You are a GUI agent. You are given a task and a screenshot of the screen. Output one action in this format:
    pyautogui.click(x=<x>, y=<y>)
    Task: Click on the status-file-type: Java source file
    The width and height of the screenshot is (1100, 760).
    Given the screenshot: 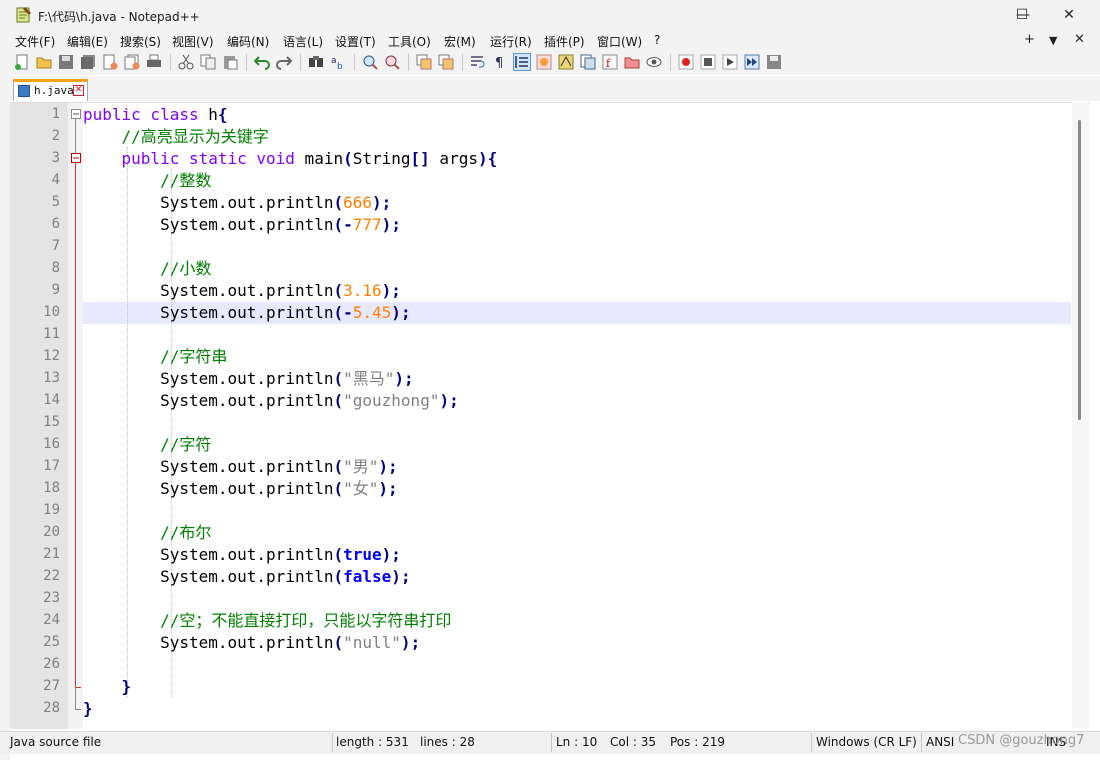 What is the action you would take?
    pyautogui.click(x=56, y=742)
    